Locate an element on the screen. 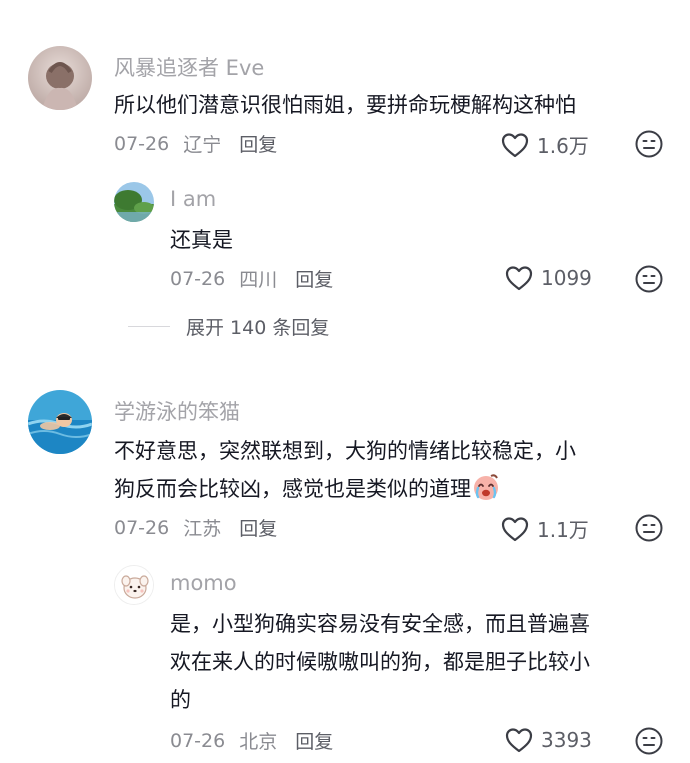  username: 风暴追逐者 Eve is located at coordinates (189, 67).